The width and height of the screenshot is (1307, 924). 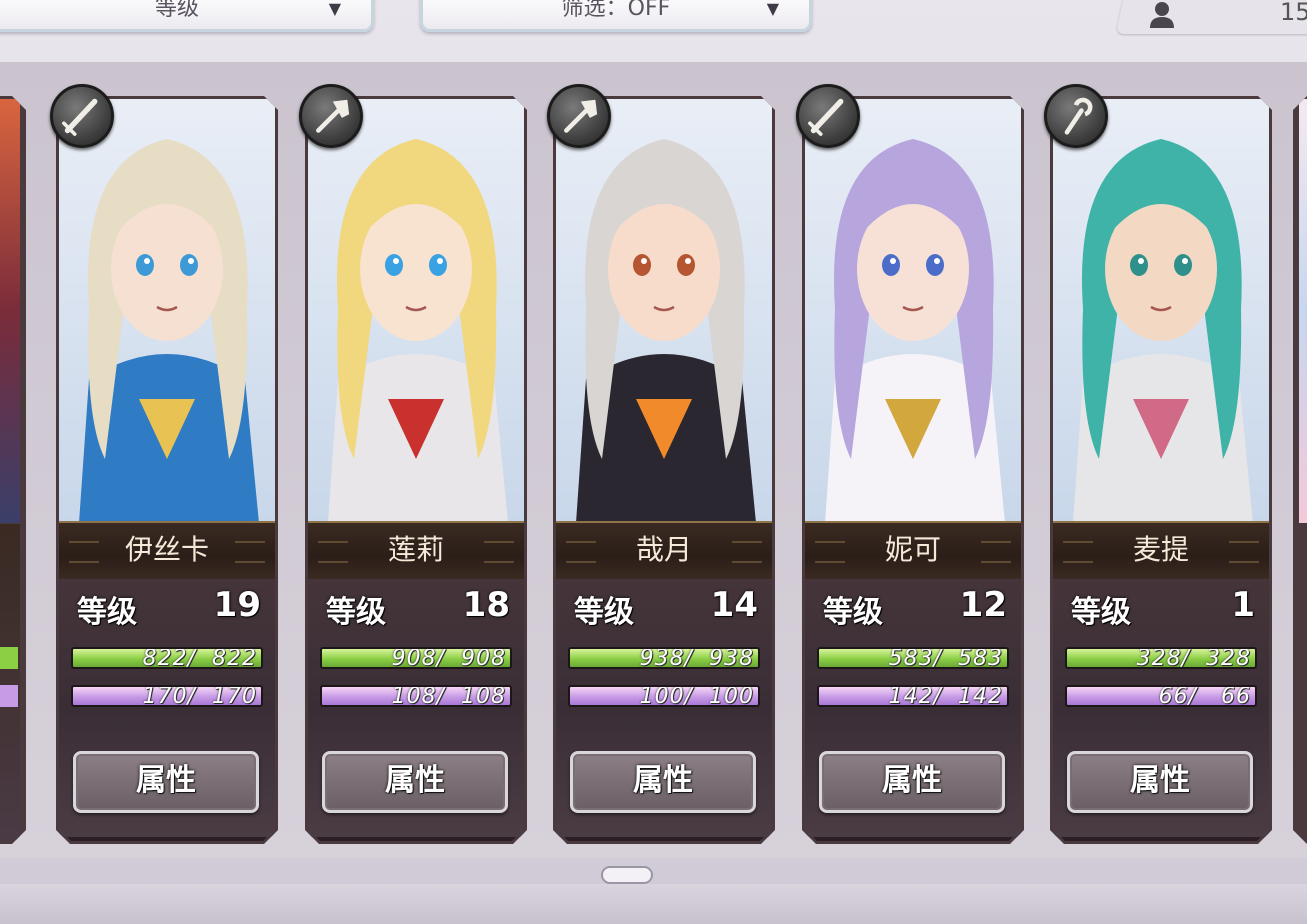 What do you see at coordinates (664, 551) in the screenshot?
I see `character-name: 哉月` at bounding box center [664, 551].